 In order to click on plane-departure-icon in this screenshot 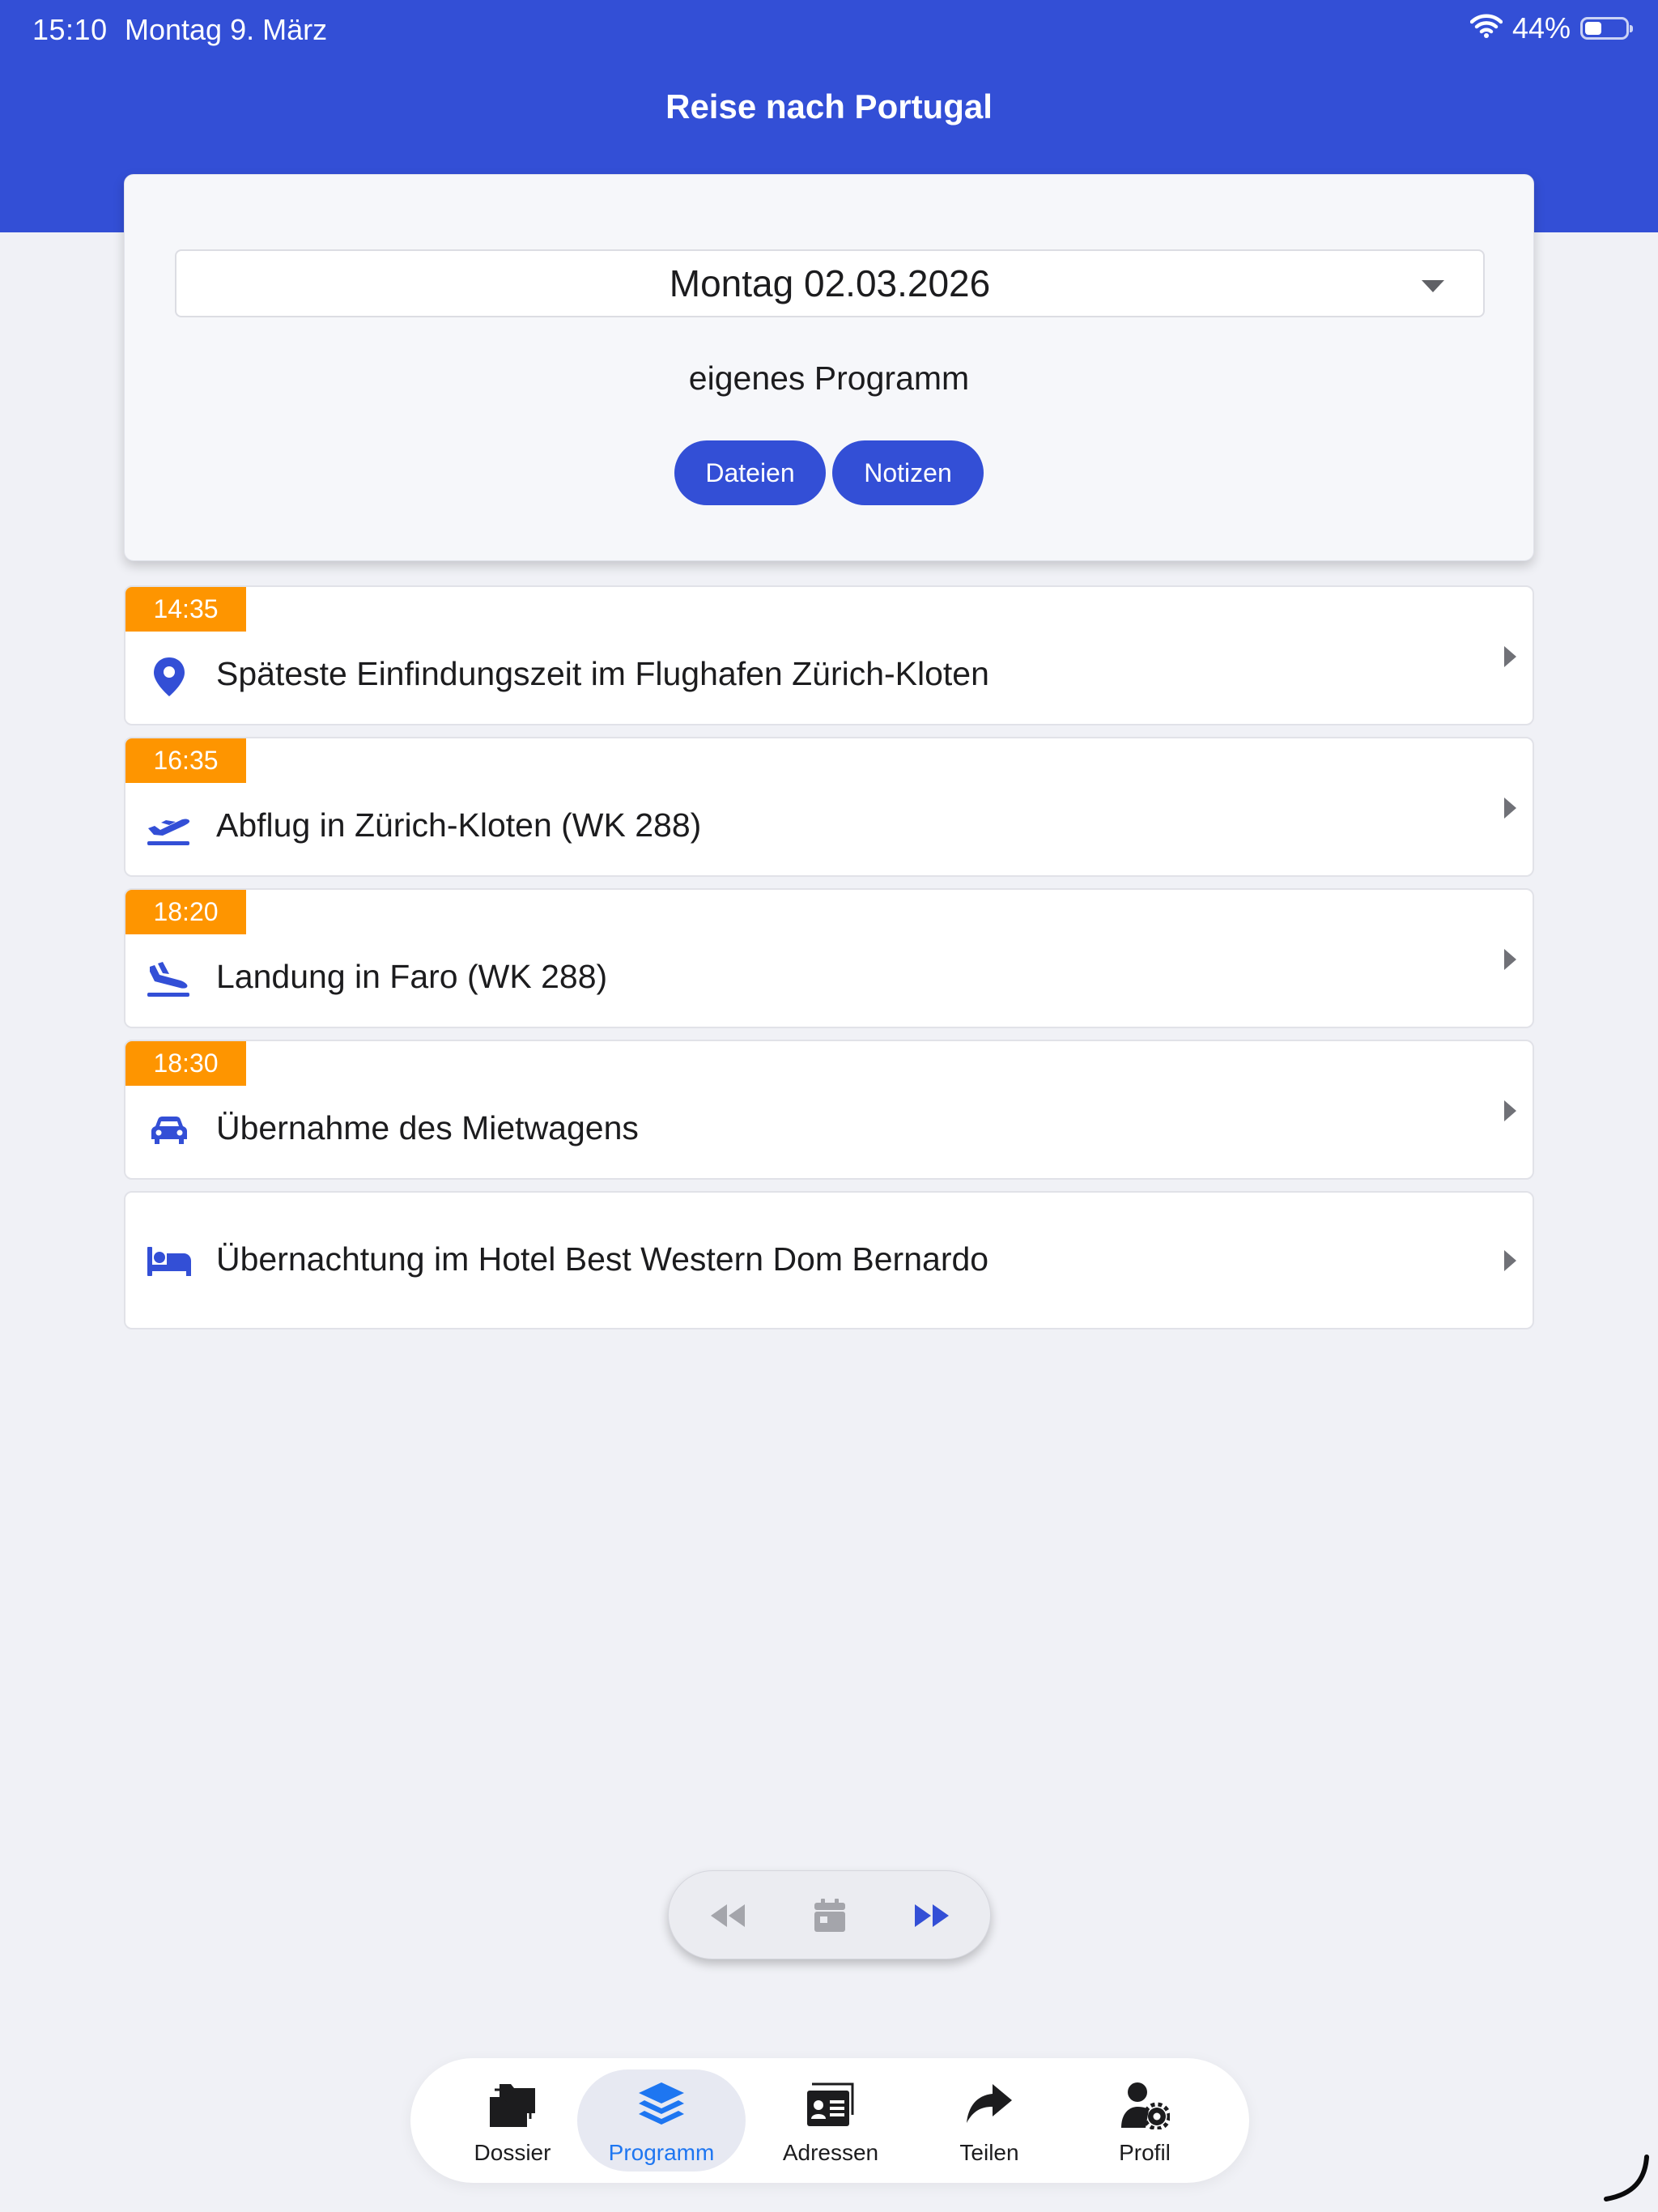, I will do `click(169, 829)`.